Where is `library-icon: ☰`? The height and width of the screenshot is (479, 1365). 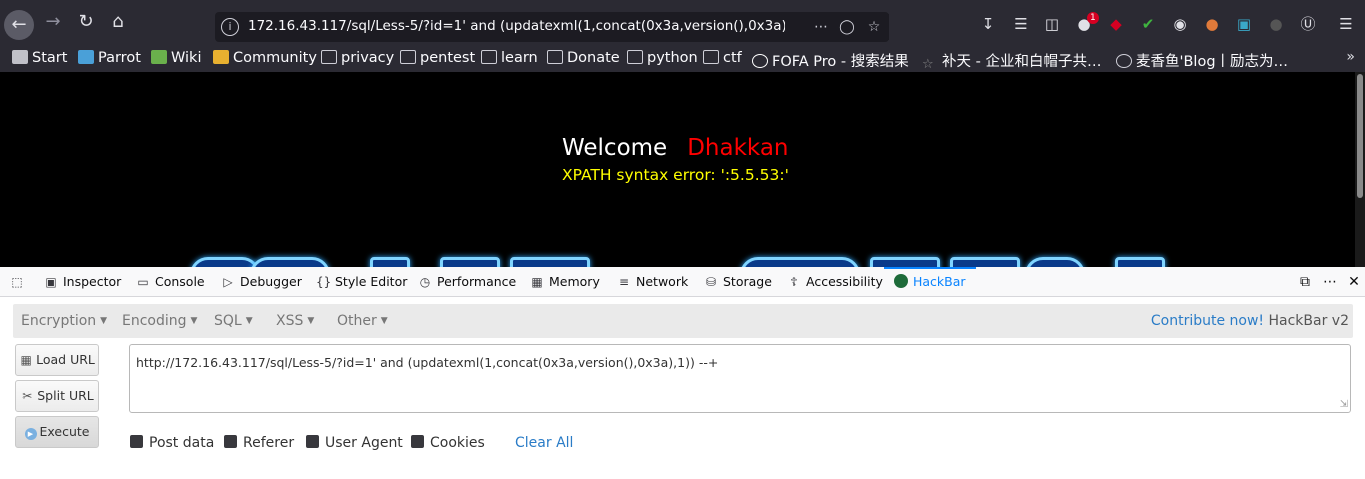
library-icon: ☰ is located at coordinates (1021, 24).